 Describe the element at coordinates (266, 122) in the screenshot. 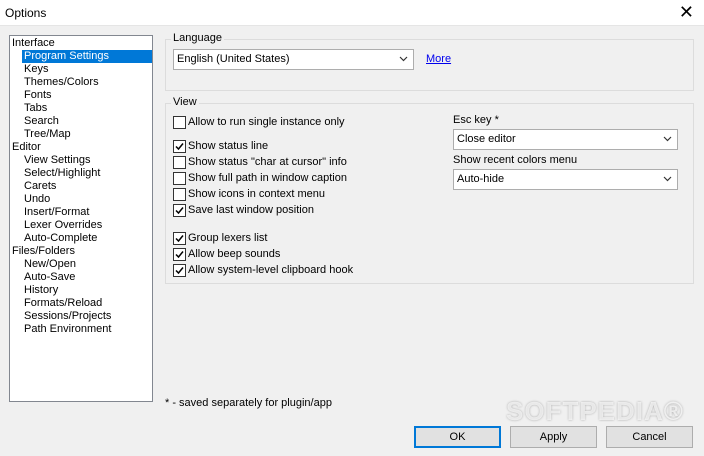

I see `checkbox-label: Allow to run single instance only` at that location.